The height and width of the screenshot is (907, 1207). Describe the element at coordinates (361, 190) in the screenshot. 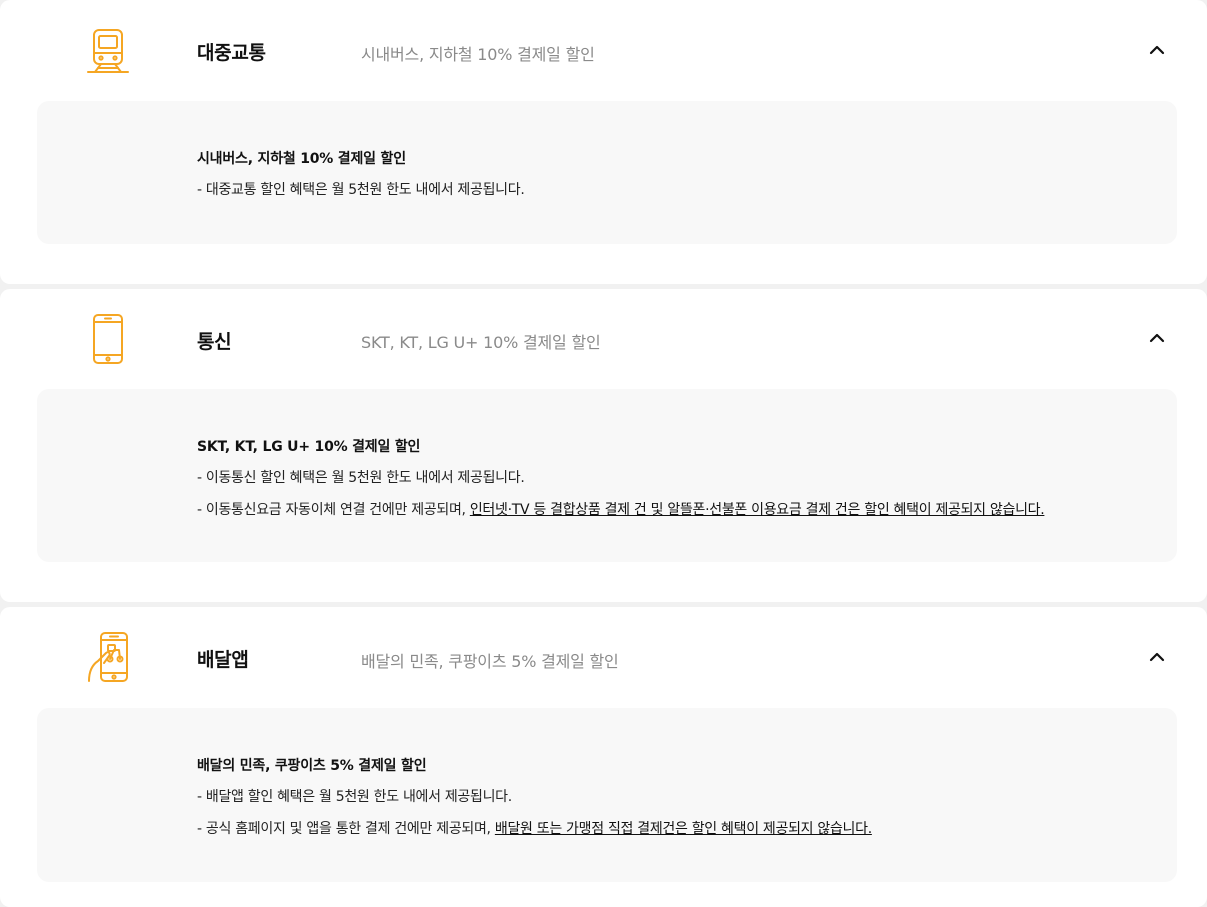

I see `detail-note: - 대중교통 할인 혜택은 월 5천원 한도 내에서 제공됩니다.` at that location.